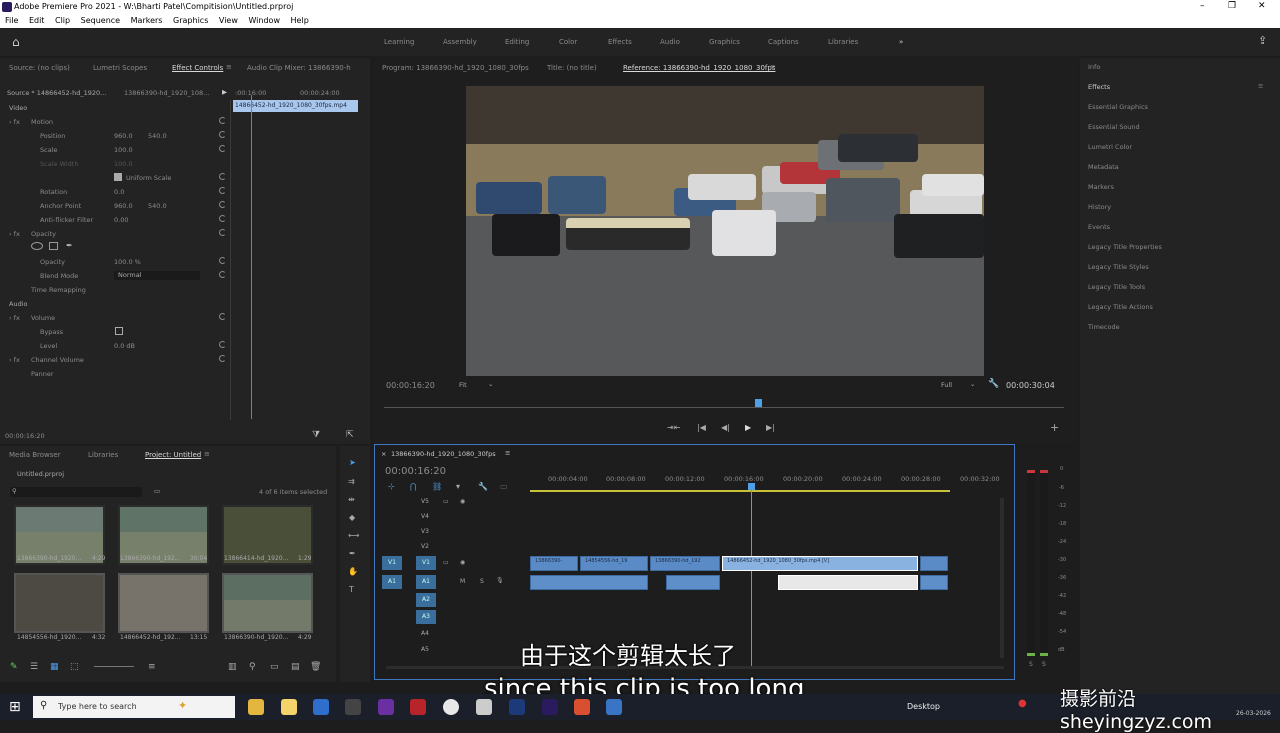 The height and width of the screenshot is (733, 1280). I want to click on tab-effect-controls: Effect Controls, so click(197, 68).